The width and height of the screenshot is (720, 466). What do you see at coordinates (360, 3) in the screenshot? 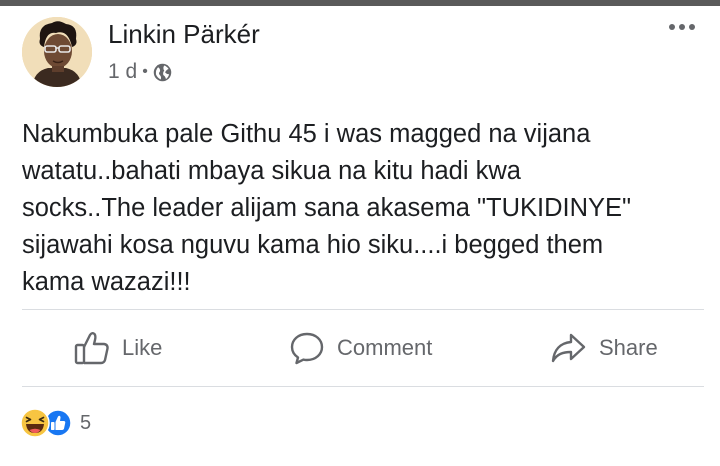
I see `top-edge-bar` at bounding box center [360, 3].